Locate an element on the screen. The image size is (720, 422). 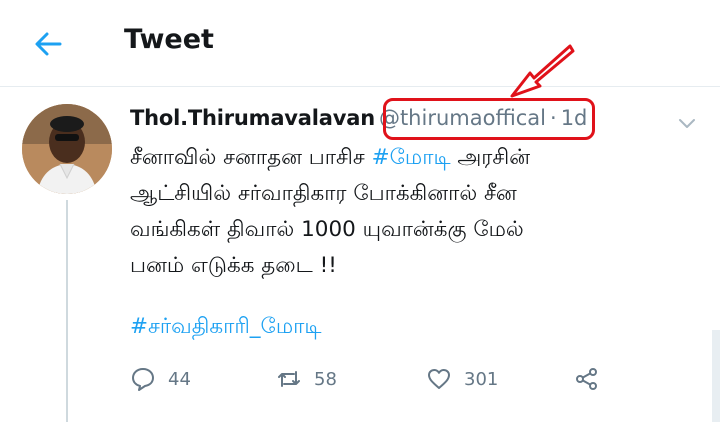
heart-icon is located at coordinates (439, 379).